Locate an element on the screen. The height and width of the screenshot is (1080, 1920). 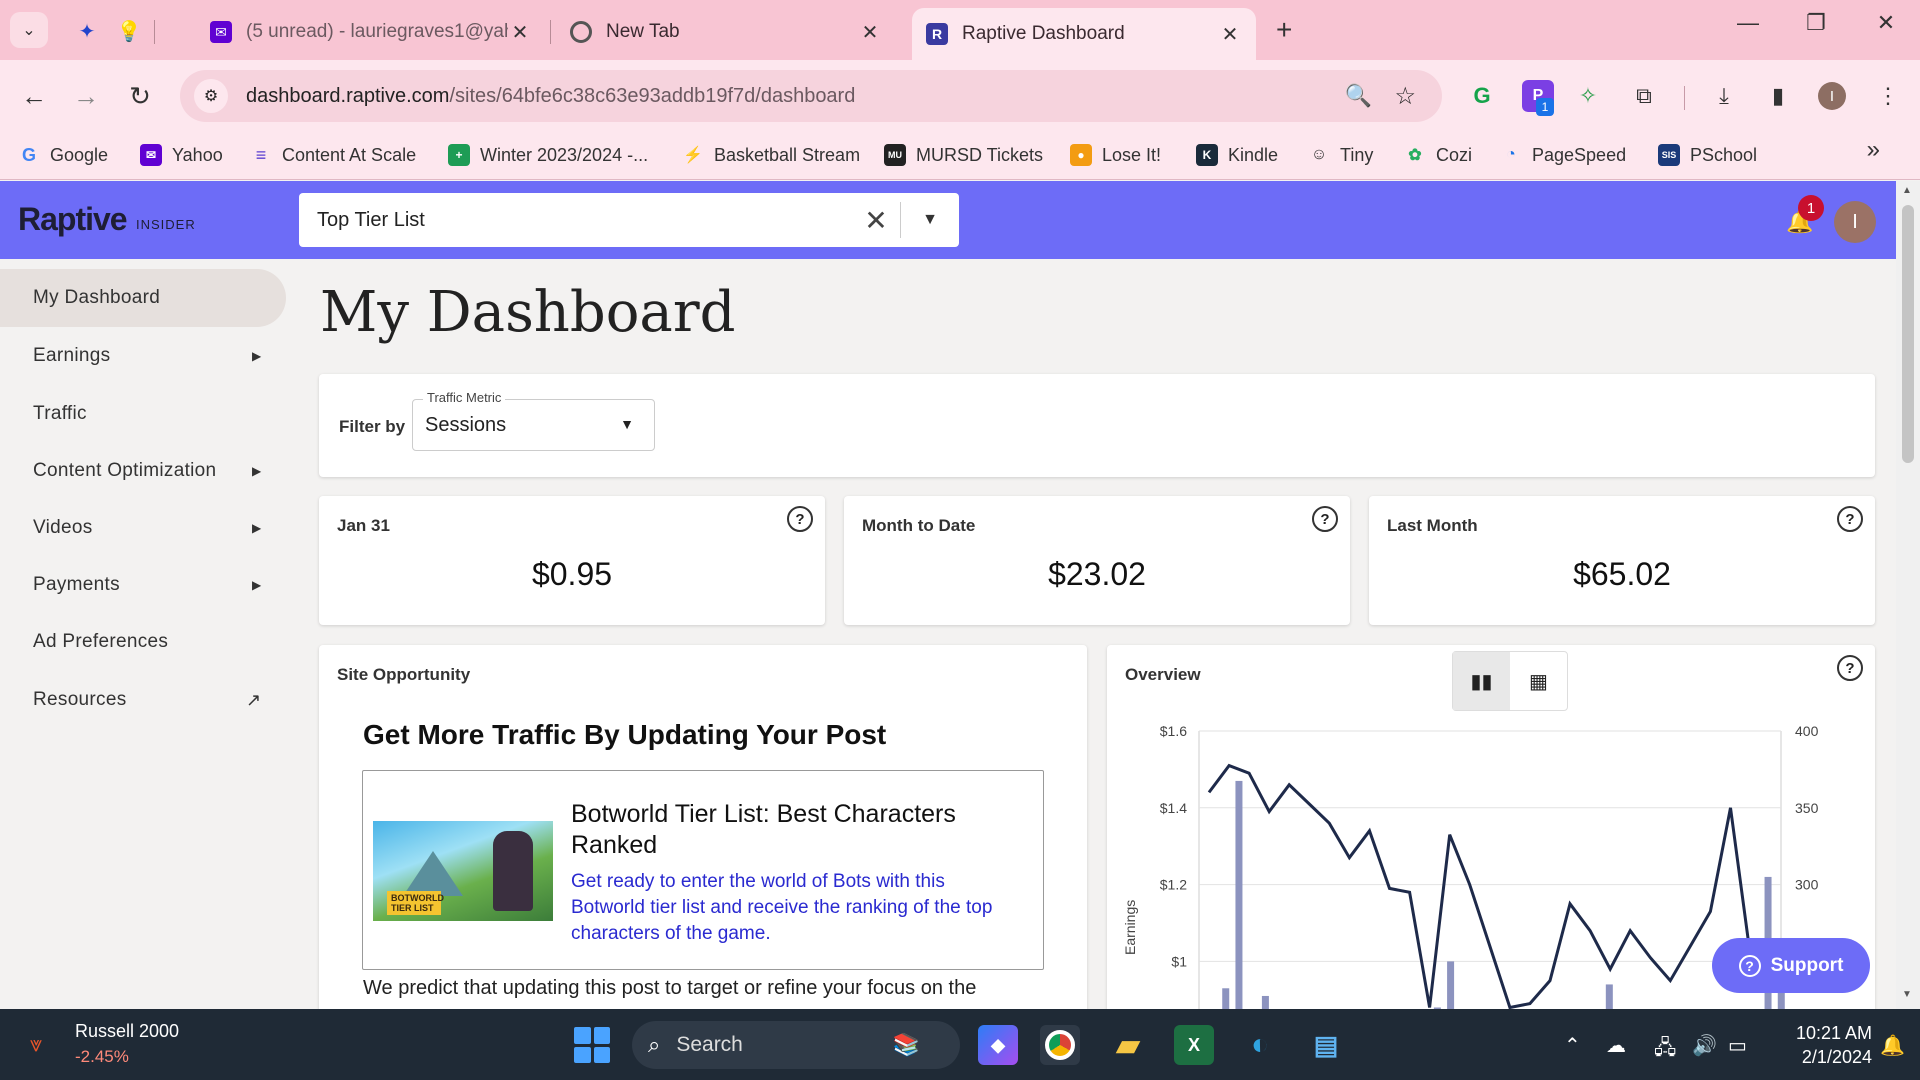
support-button: ? Support is located at coordinates (1791, 965).